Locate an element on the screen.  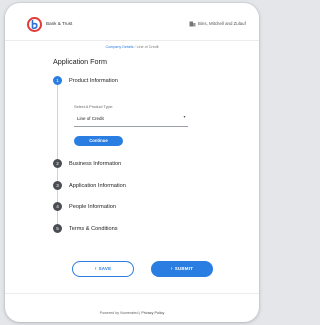
save-button: › SAVE is located at coordinates (103, 269).